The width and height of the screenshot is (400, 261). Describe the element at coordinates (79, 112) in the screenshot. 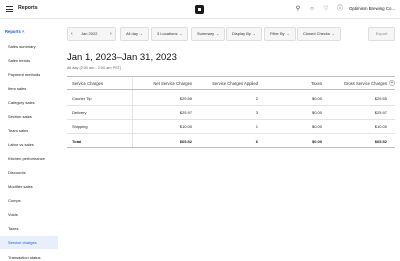

I see `table-row-label: Delivery` at that location.